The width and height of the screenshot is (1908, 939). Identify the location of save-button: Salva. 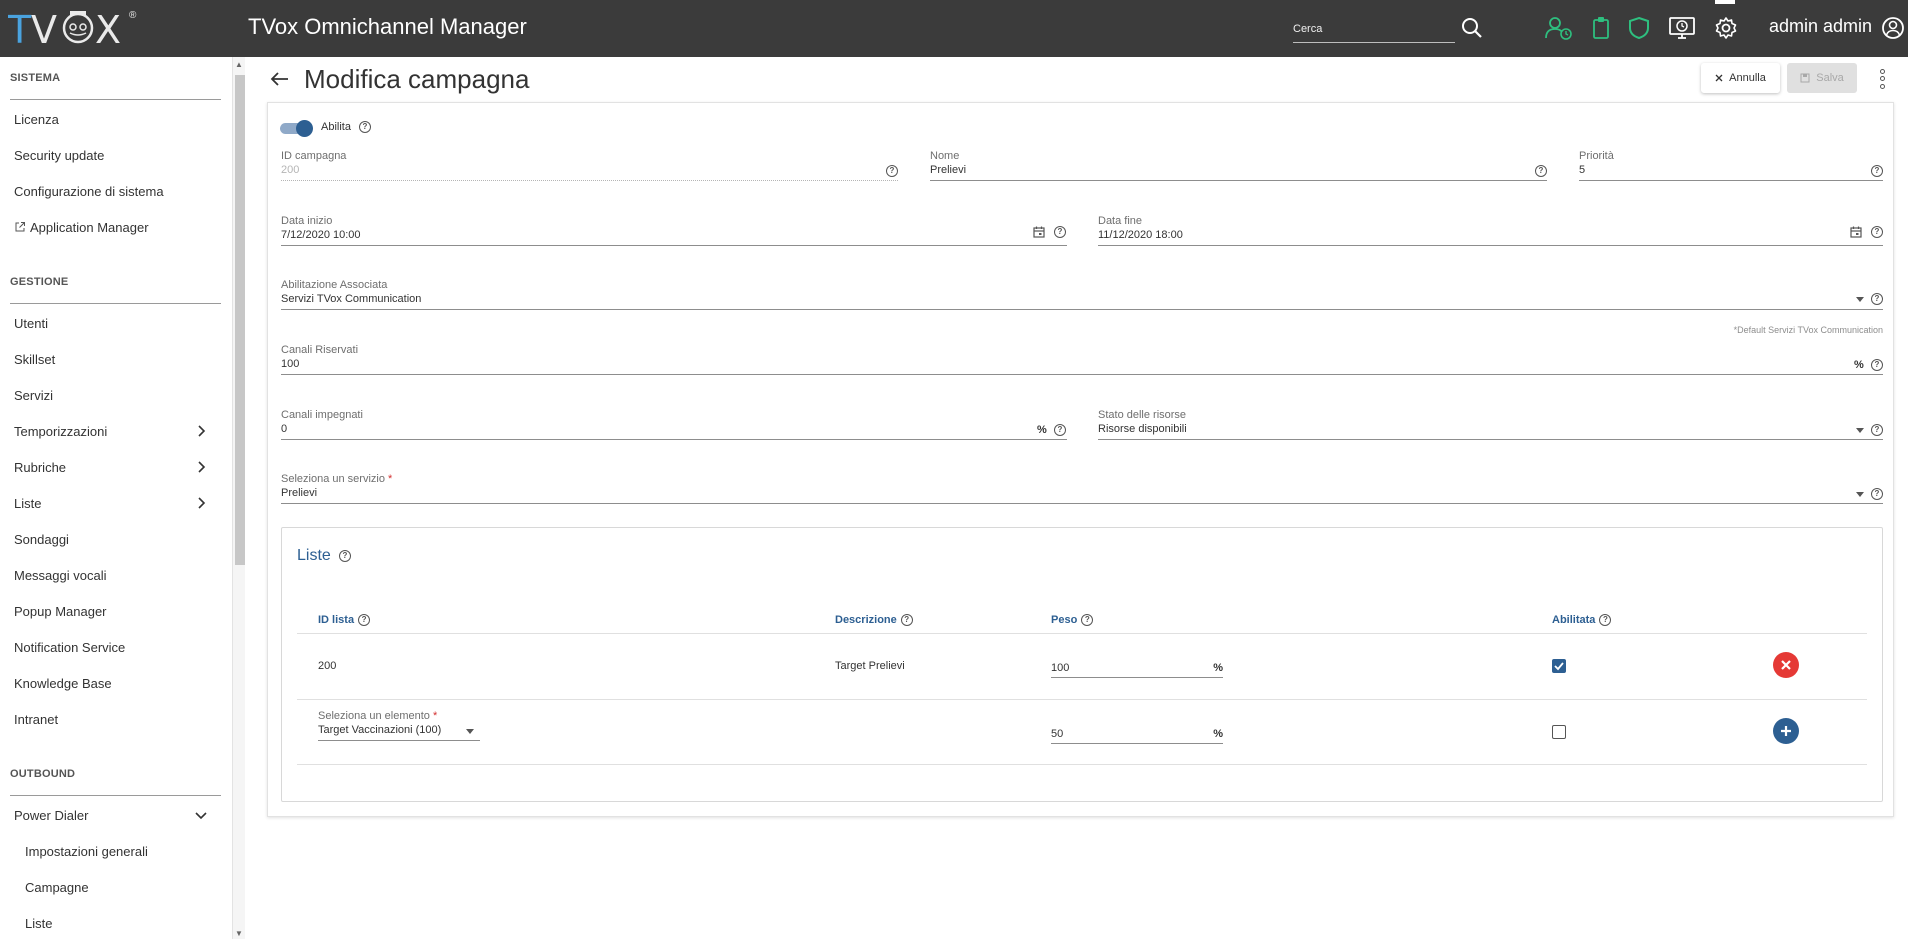
(1822, 78).